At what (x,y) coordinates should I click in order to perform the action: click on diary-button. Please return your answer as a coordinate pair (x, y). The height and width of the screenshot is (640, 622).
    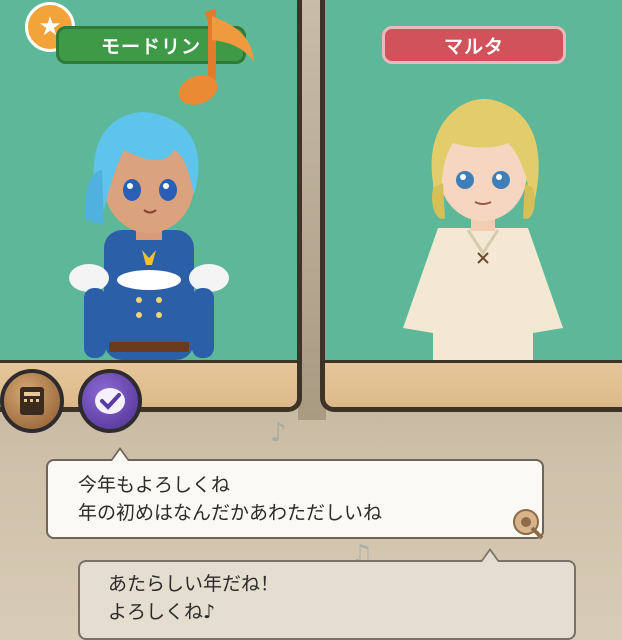
    Looking at the image, I should click on (32, 401).